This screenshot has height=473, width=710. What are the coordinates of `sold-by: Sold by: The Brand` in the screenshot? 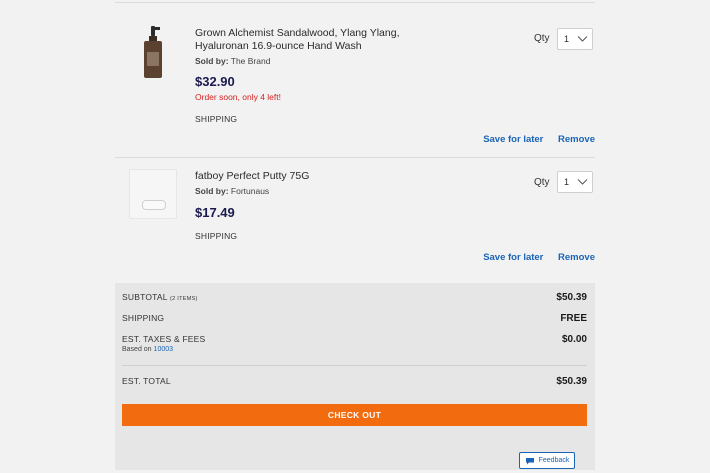 It's located at (310, 61).